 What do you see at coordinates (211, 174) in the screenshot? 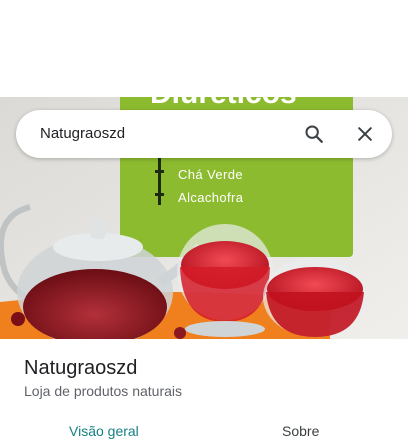
I see `poster-item-1: Chá Verde` at bounding box center [211, 174].